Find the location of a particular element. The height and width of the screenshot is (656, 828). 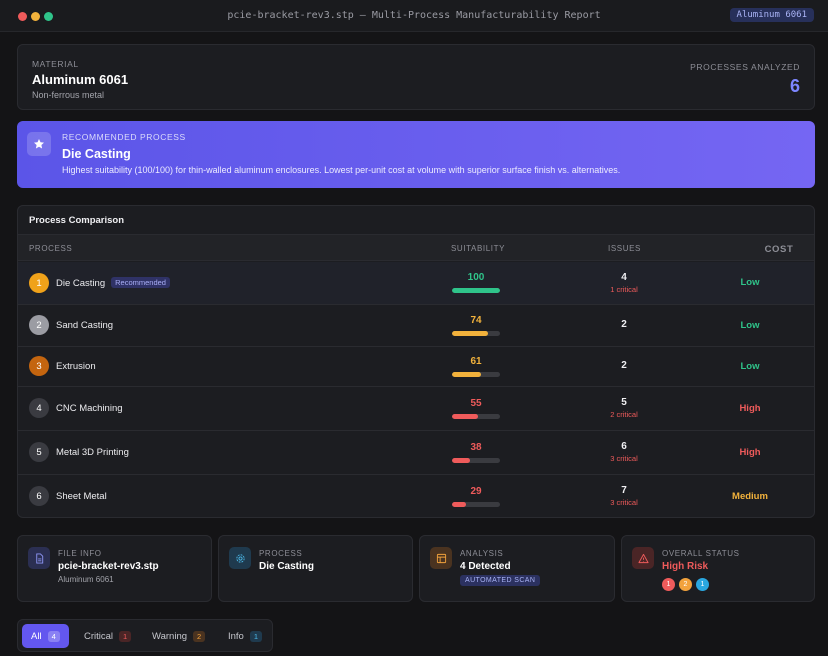

issue-count: 7 is located at coordinates (624, 490).